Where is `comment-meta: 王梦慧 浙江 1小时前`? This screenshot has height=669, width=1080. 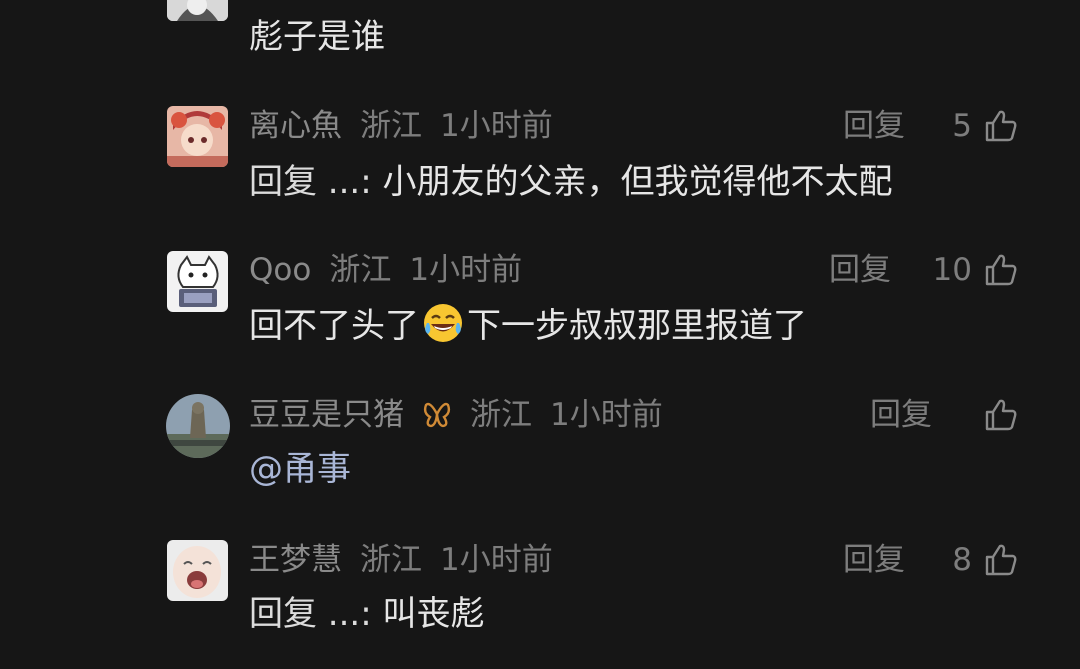
comment-meta: 王梦慧 浙江 1小时前 is located at coordinates (410, 560).